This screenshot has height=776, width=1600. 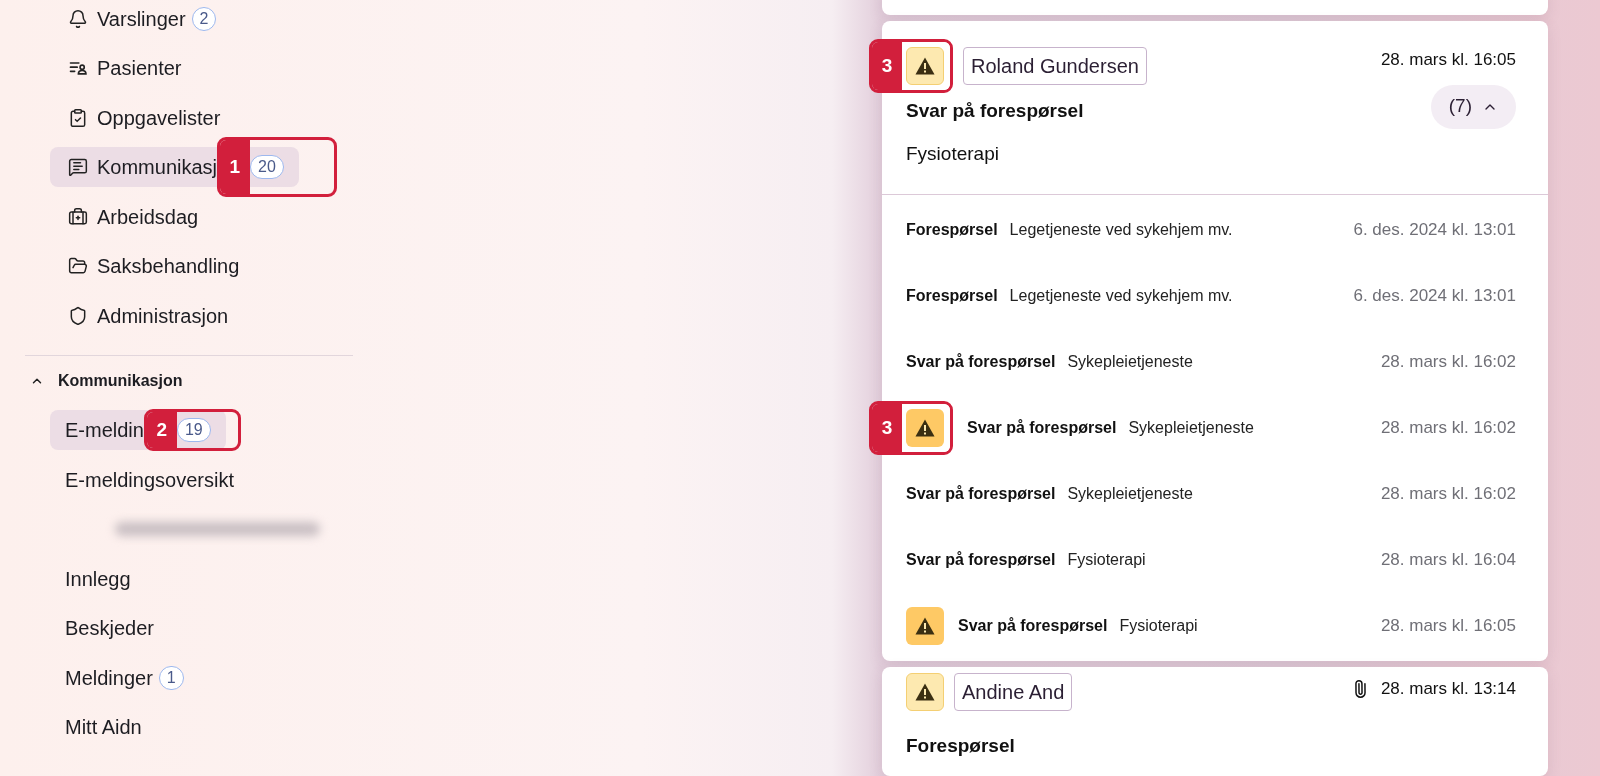 I want to click on message-title: Svar på forespørsel, so click(x=995, y=111).